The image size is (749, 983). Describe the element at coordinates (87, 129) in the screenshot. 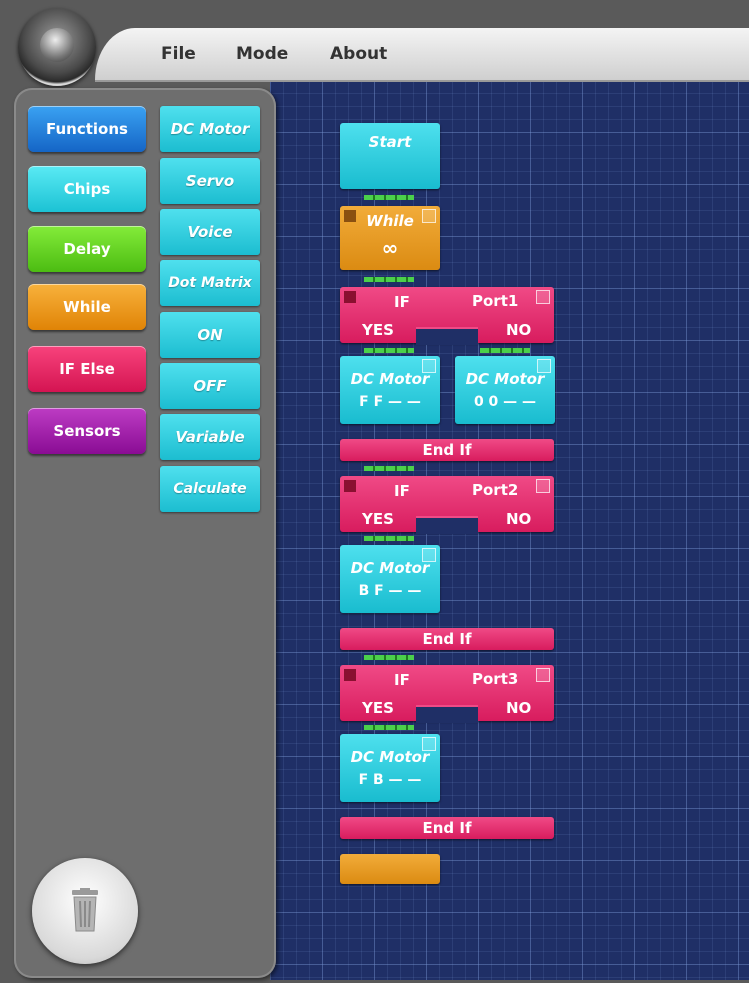

I see `category-functions: Functions` at that location.